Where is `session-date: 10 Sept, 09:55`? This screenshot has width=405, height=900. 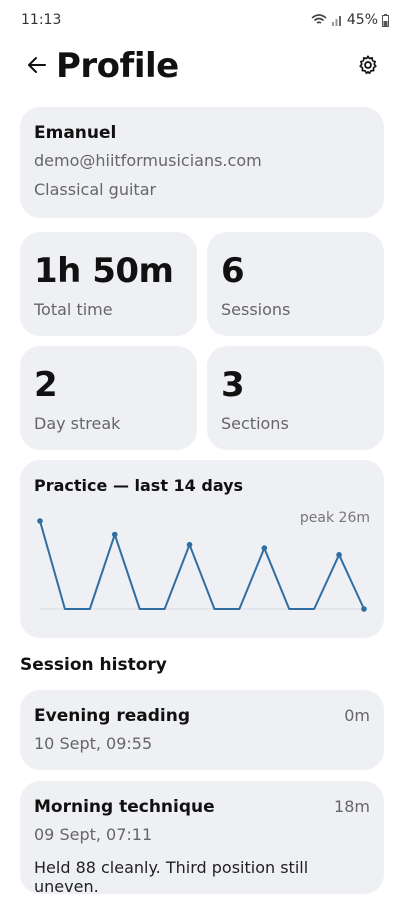 session-date: 10 Sept, 09:55 is located at coordinates (93, 743).